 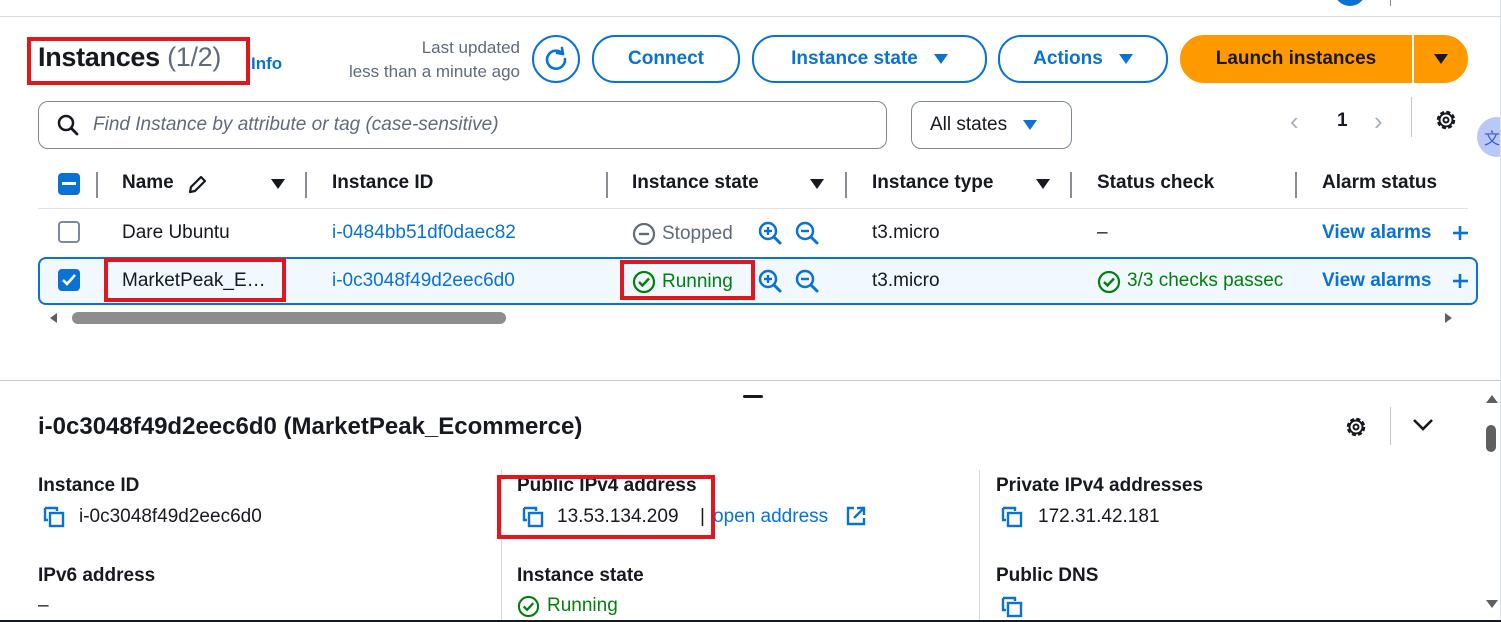 What do you see at coordinates (1205, 280) in the screenshot?
I see `status-check-value: 3/3 checks passec` at bounding box center [1205, 280].